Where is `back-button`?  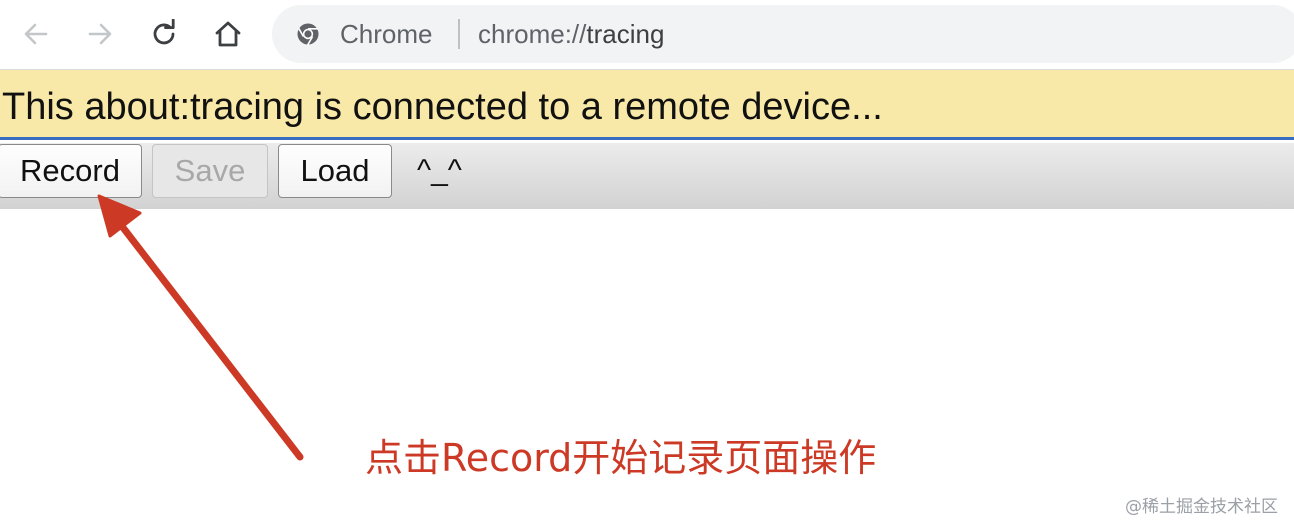 back-button is located at coordinates (36, 34).